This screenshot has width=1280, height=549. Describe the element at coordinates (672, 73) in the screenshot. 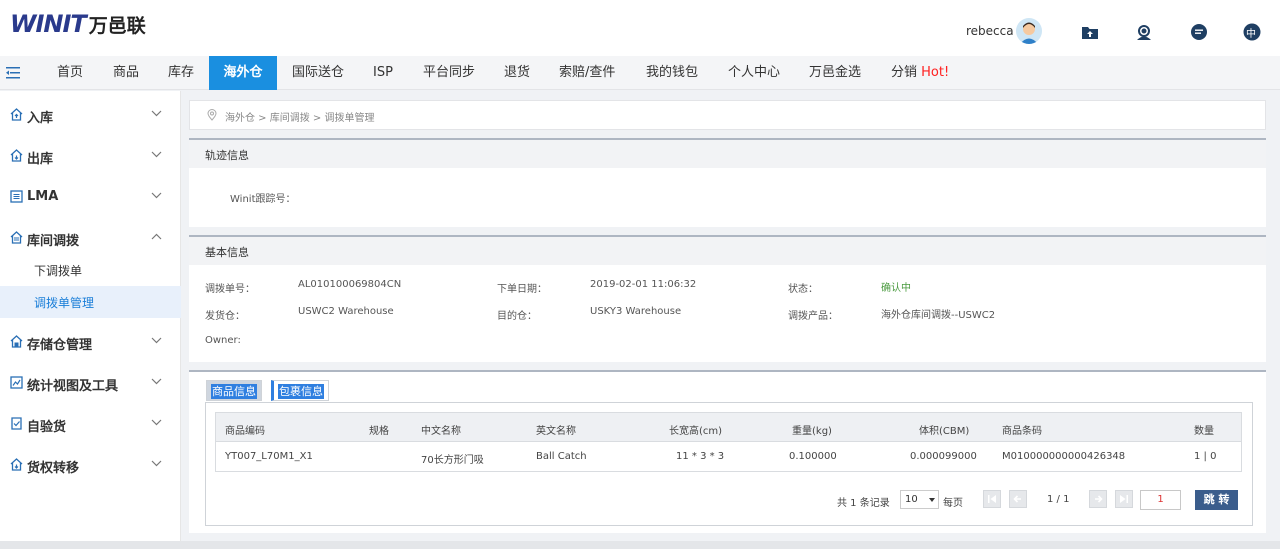

I see `nav-item-wallet: 我的钱包` at that location.